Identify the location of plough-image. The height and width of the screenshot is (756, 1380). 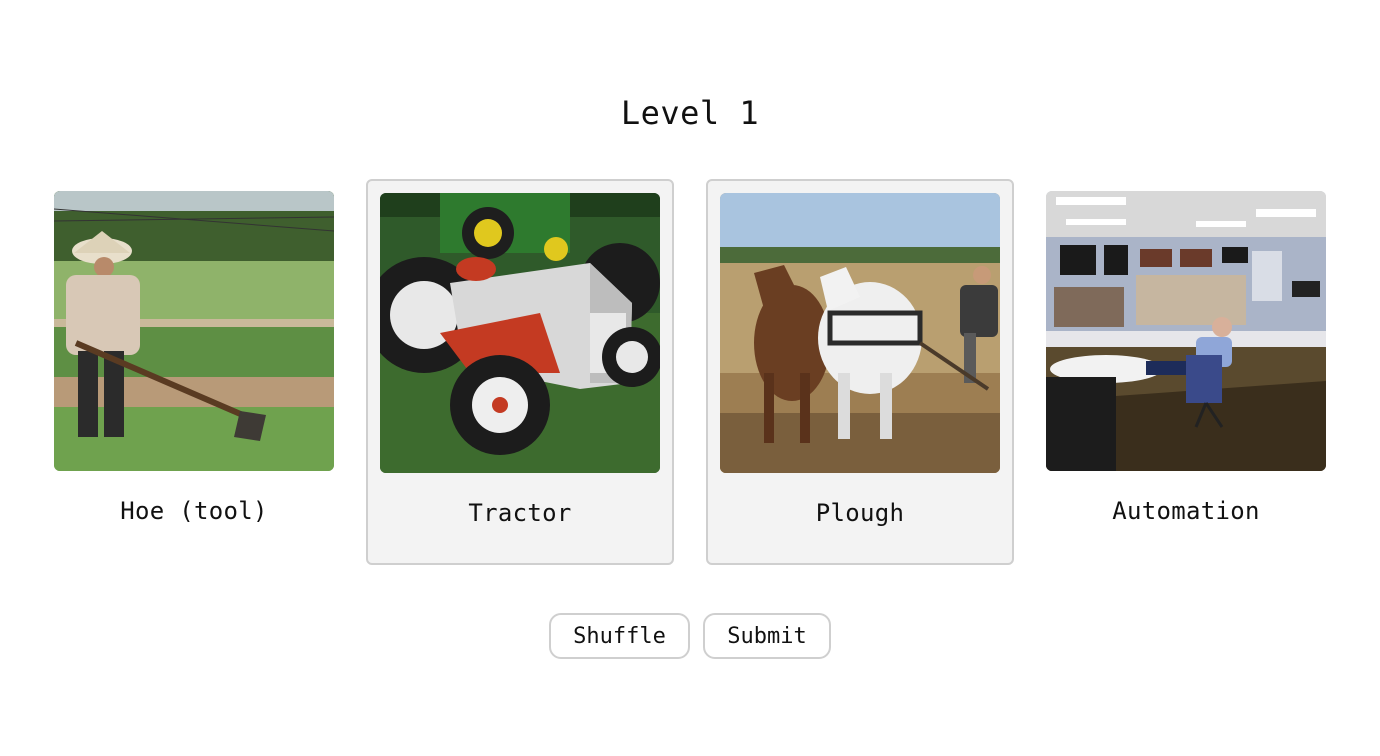
(860, 333).